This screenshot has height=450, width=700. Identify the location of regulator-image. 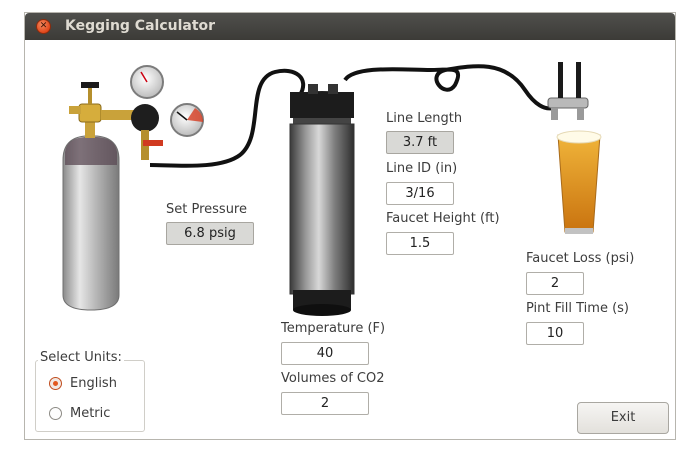
(152, 112).